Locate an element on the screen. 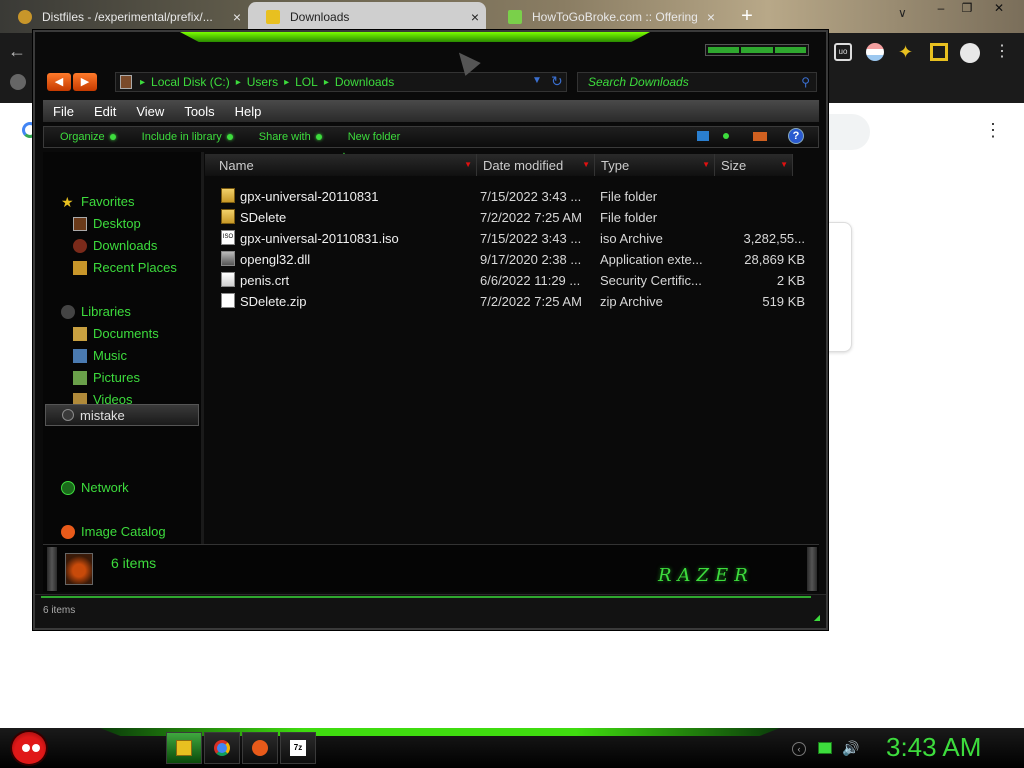 The image size is (1024, 768). window-top-glow is located at coordinates (415, 37).